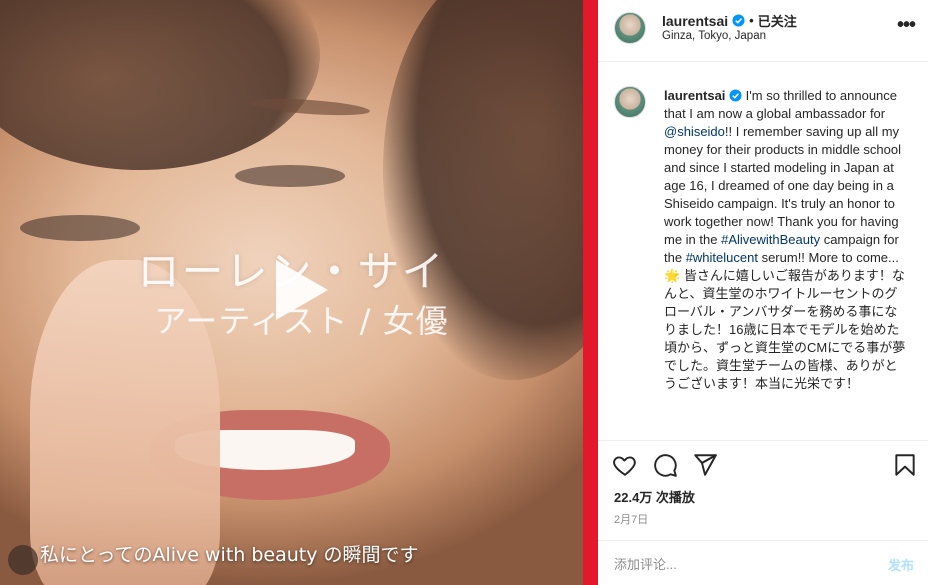 The height and width of the screenshot is (585, 928). I want to click on hashtag-link: #AlivewithBeauty, so click(770, 239).